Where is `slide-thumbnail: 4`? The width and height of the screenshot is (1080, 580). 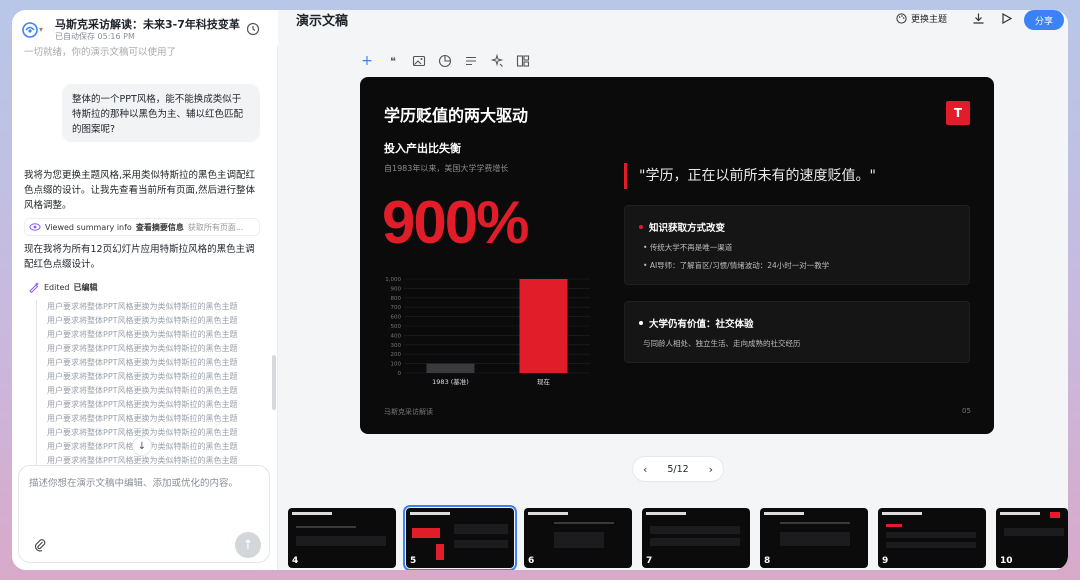
slide-thumbnail: 4 is located at coordinates (342, 538).